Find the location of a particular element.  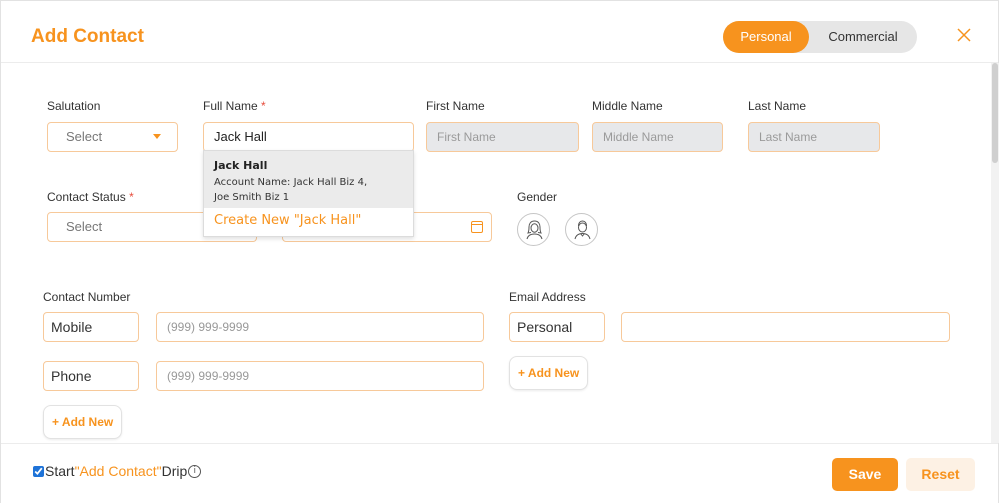

option-account-line-2: Joe Smith Biz 1 is located at coordinates (252, 197).